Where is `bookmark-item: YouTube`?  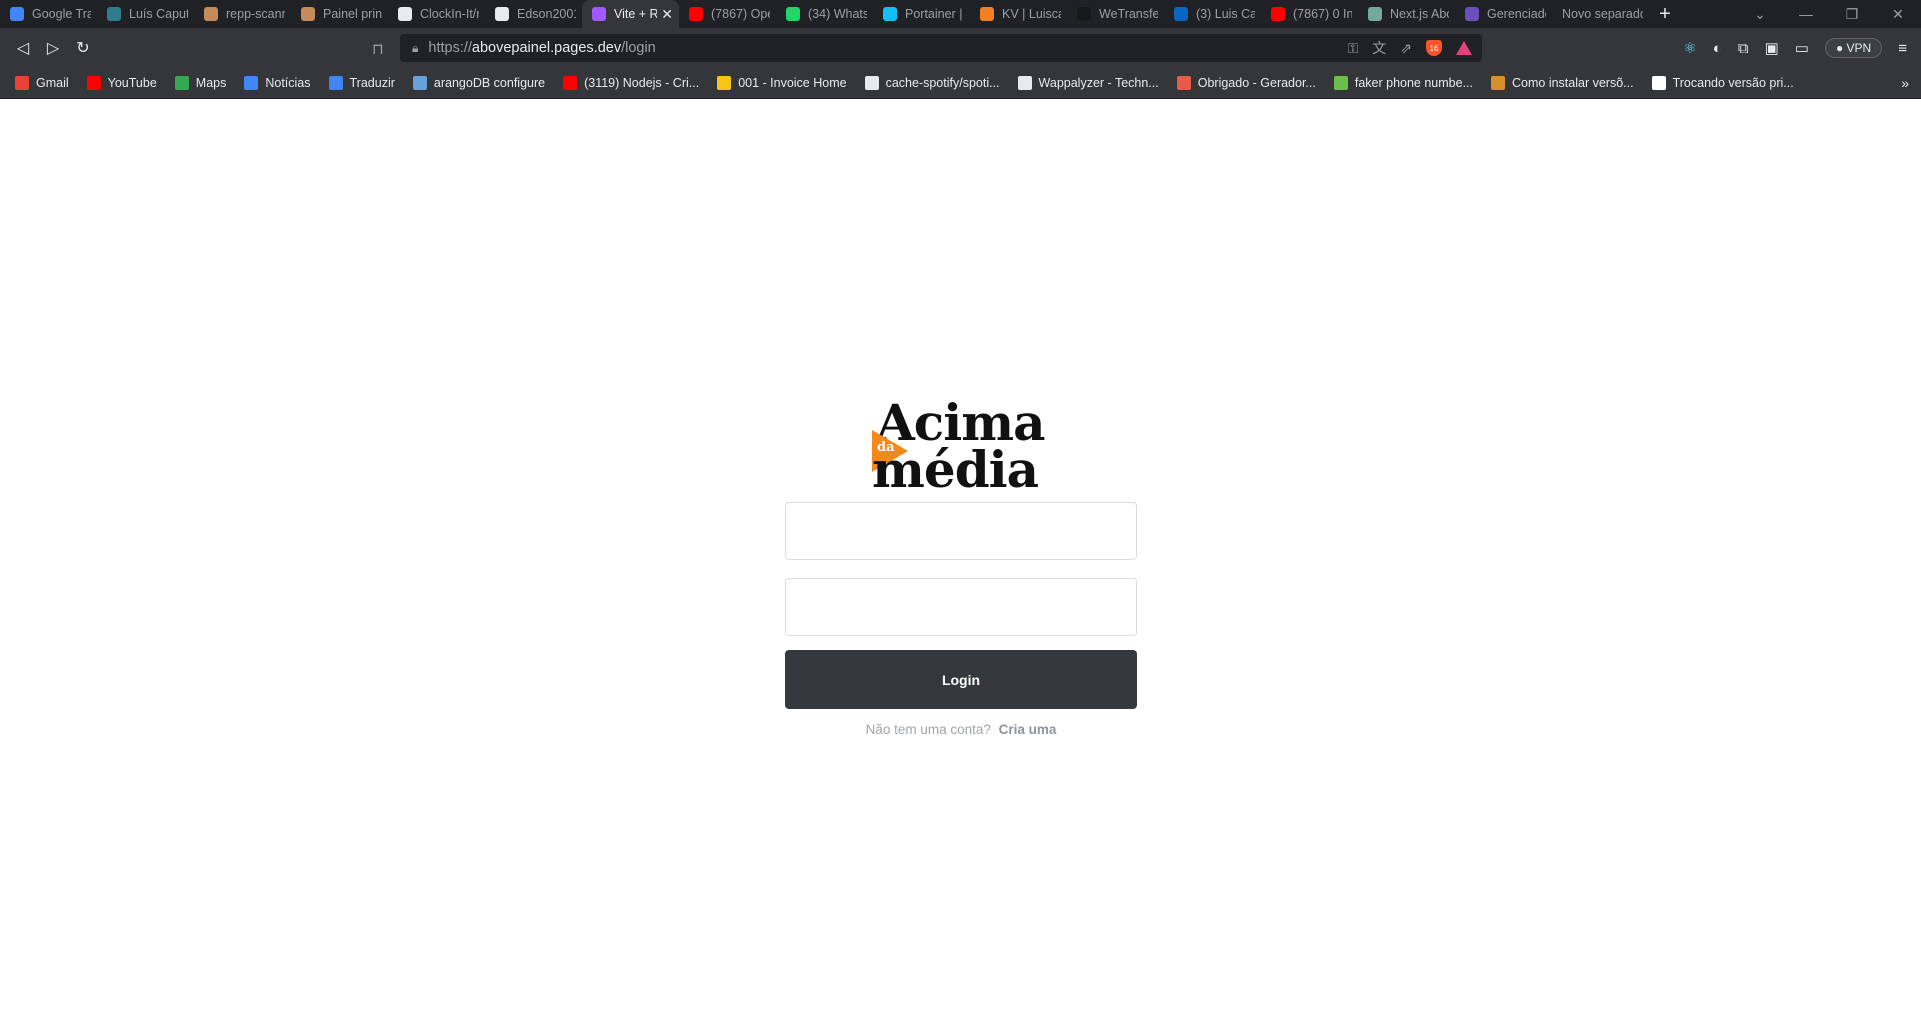 bookmark-item: YouTube is located at coordinates (122, 83).